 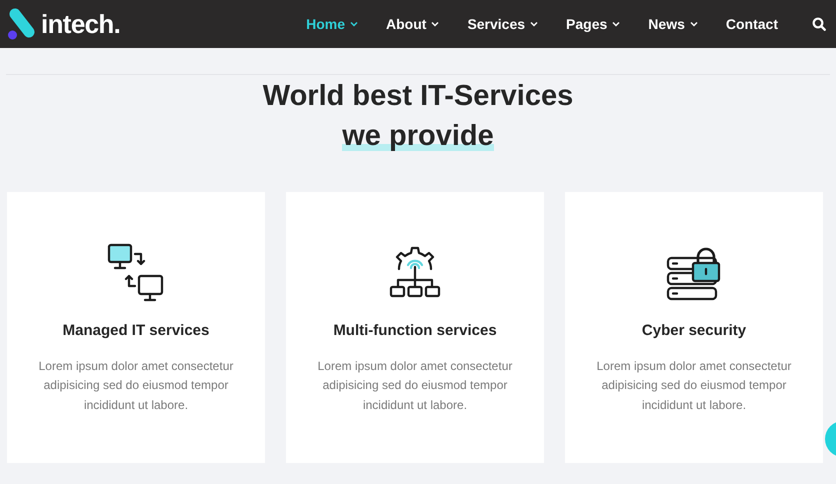 What do you see at coordinates (136, 331) in the screenshot?
I see `card-title: Managed IT services` at bounding box center [136, 331].